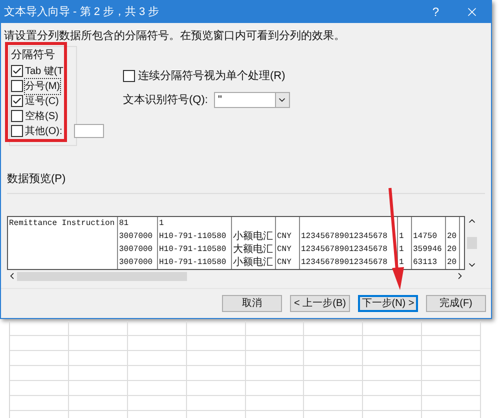 Image resolution: width=500 pixels, height=418 pixels. Describe the element at coordinates (41, 116) in the screenshot. I see `checkbox-label: 空格(S)` at that location.